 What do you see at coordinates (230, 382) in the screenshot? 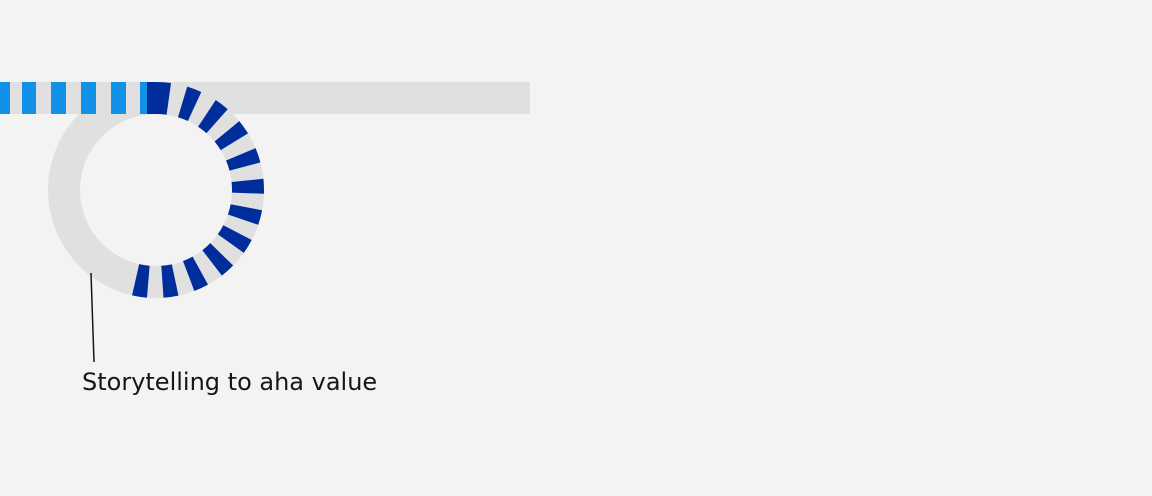
I see `loop-label: Storytelling to aha value` at bounding box center [230, 382].